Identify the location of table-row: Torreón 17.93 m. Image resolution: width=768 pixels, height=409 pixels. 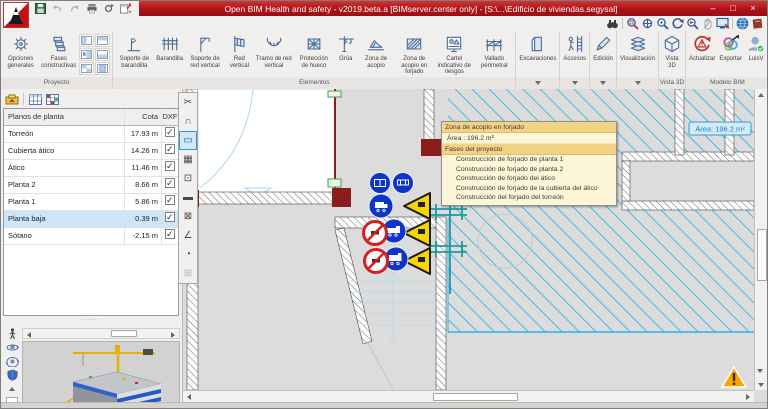
(91, 133).